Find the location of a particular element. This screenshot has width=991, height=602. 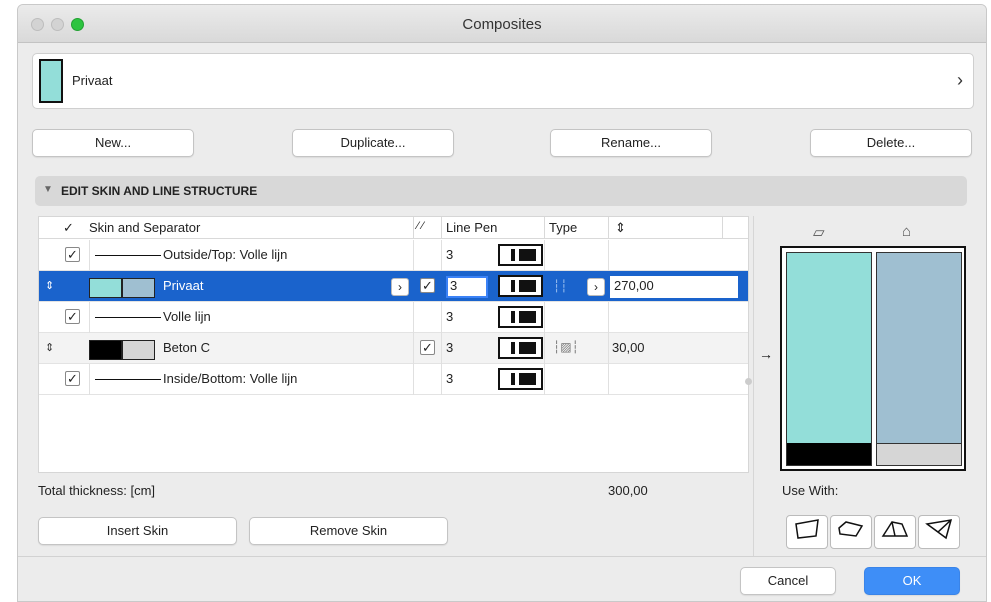

skin-chevron-icon: › is located at coordinates (400, 287).